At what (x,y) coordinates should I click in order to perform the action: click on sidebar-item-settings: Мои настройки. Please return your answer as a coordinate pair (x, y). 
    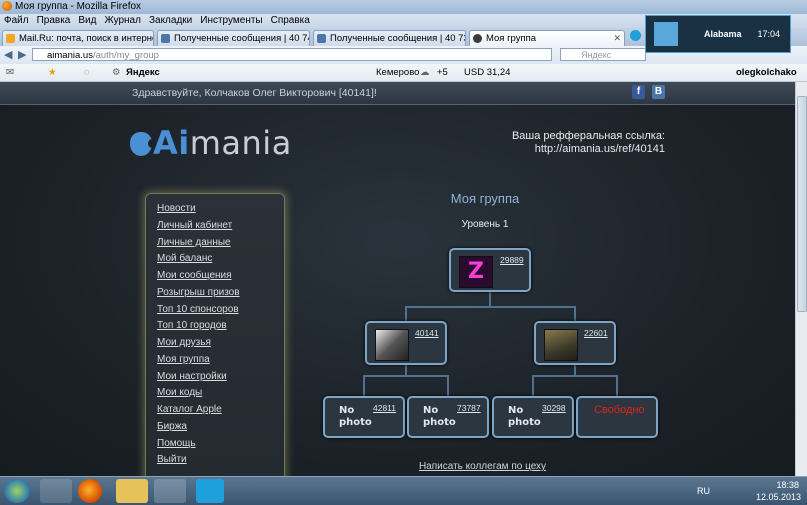
    Looking at the image, I should click on (192, 376).